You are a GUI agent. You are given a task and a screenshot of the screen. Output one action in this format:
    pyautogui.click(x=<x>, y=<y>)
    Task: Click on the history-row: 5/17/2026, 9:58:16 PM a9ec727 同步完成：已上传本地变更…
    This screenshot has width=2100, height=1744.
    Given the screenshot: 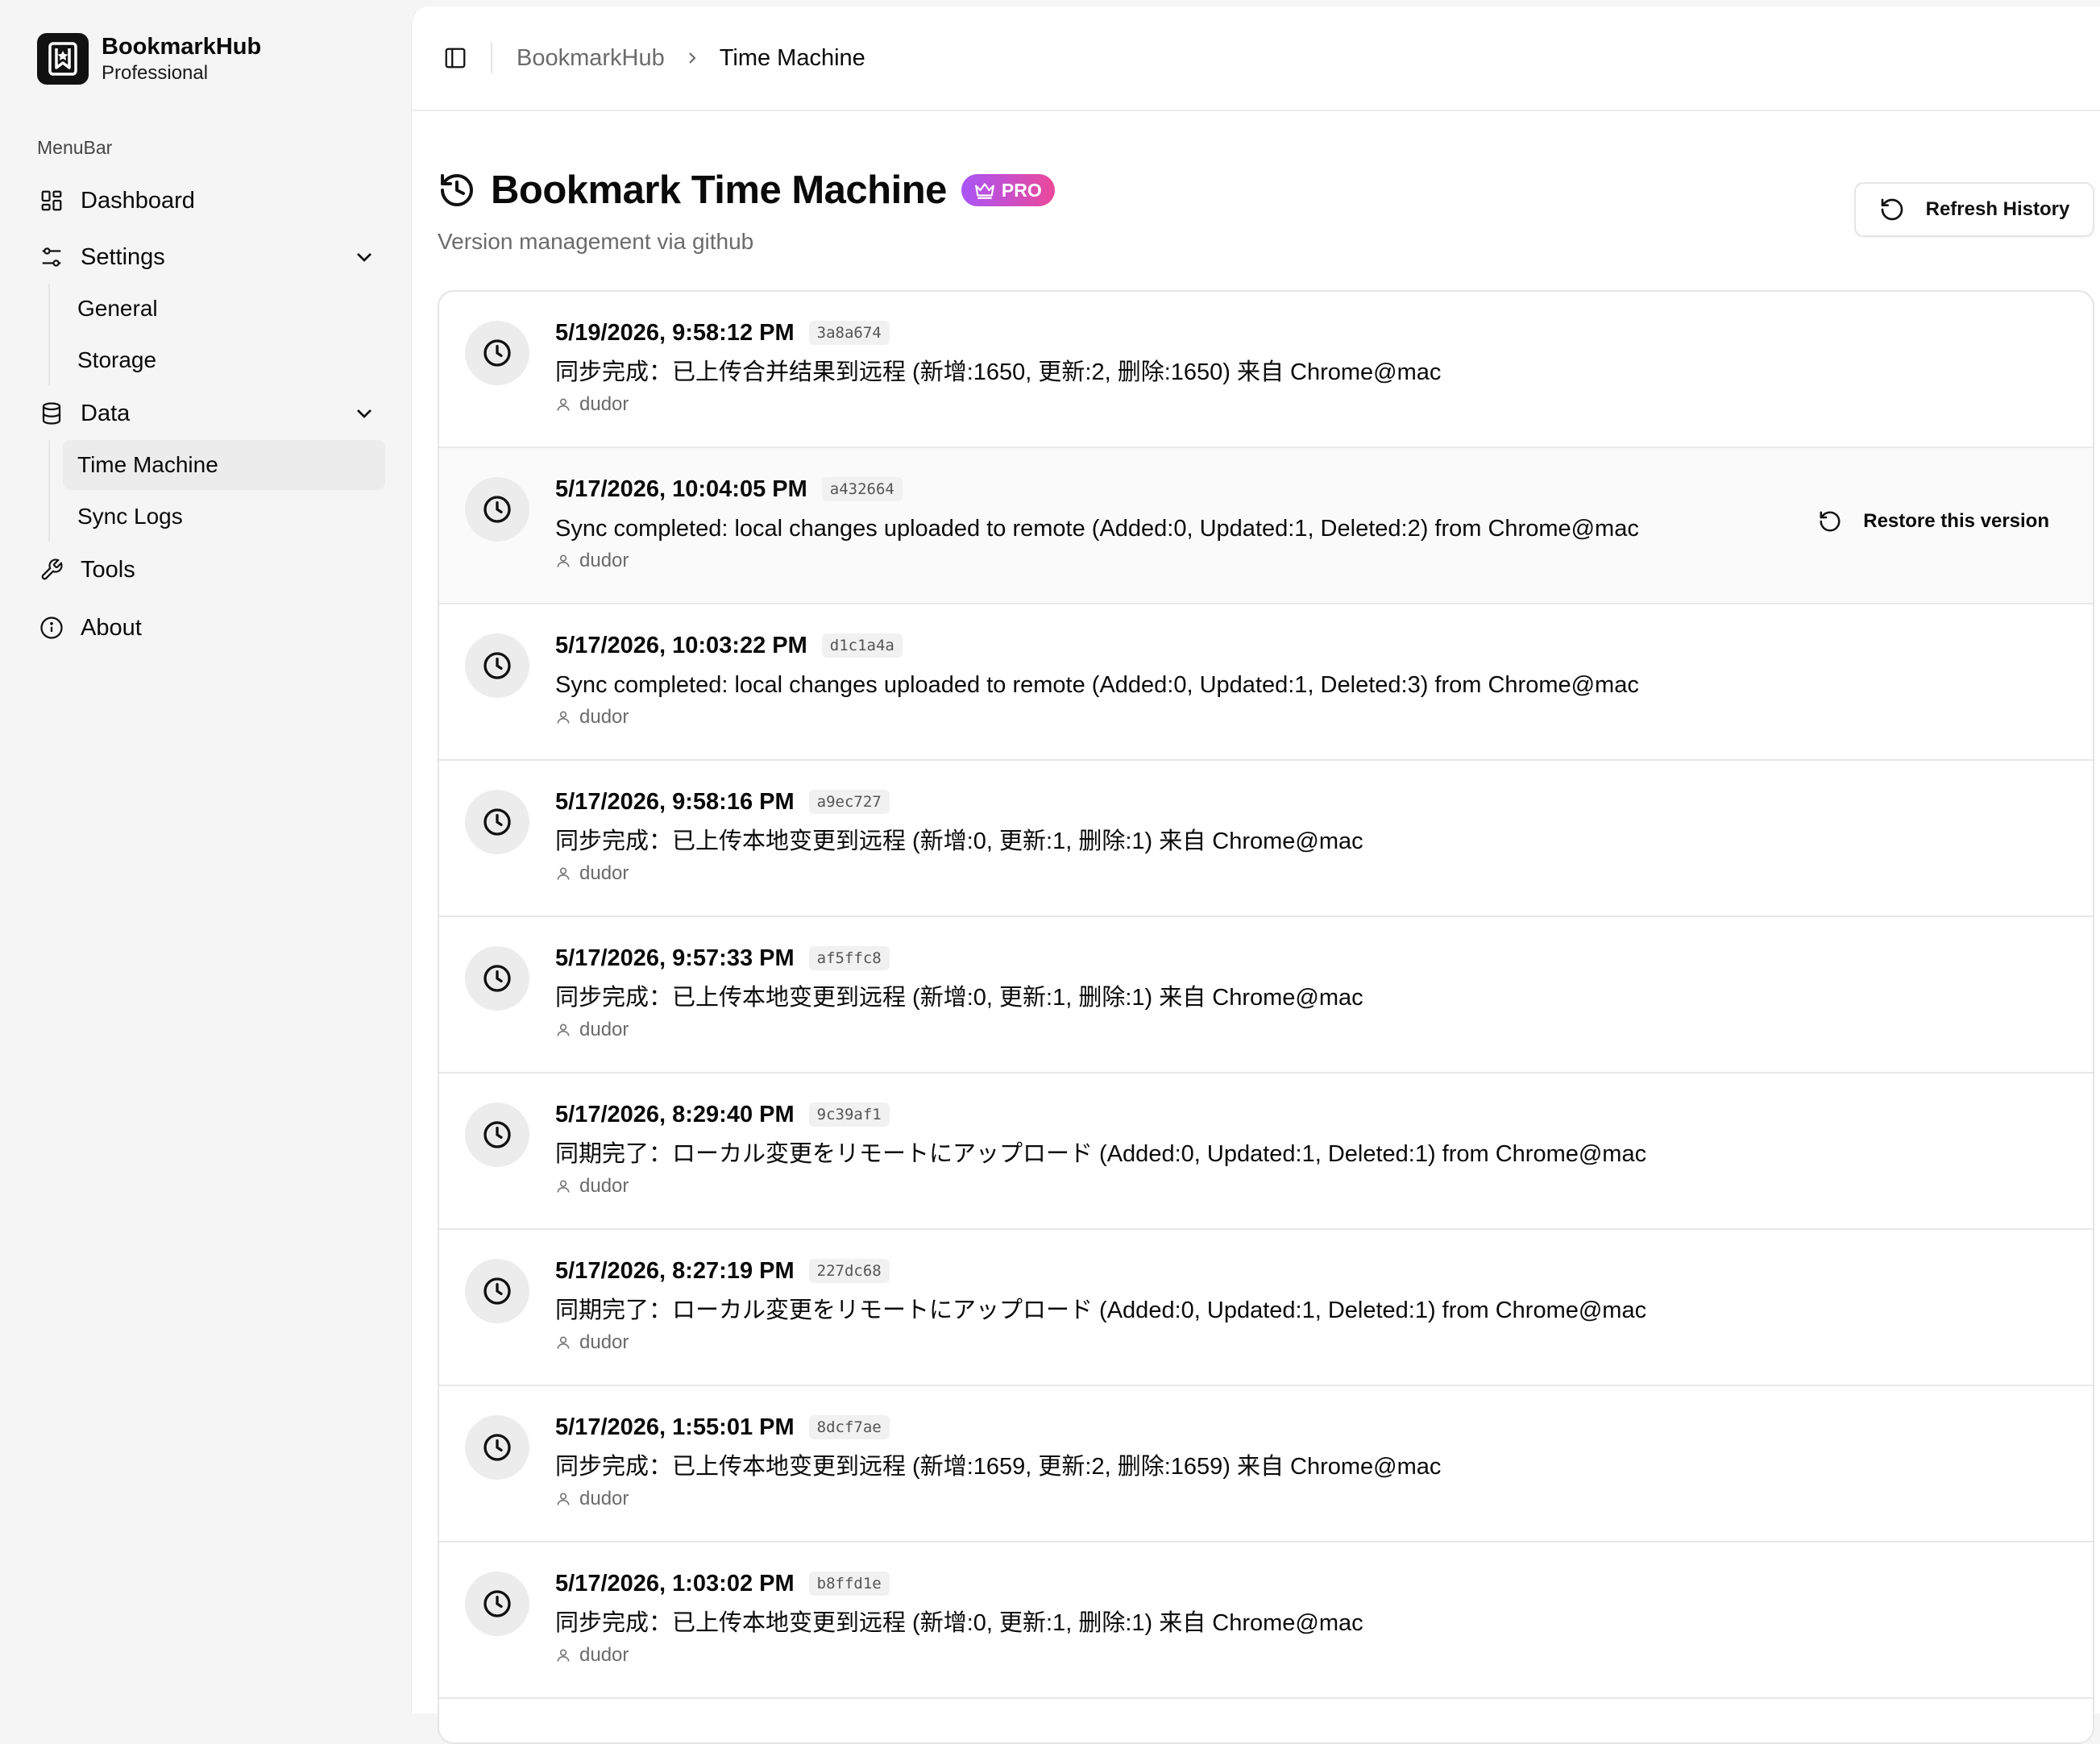 What is the action you would take?
    pyautogui.click(x=1266, y=839)
    